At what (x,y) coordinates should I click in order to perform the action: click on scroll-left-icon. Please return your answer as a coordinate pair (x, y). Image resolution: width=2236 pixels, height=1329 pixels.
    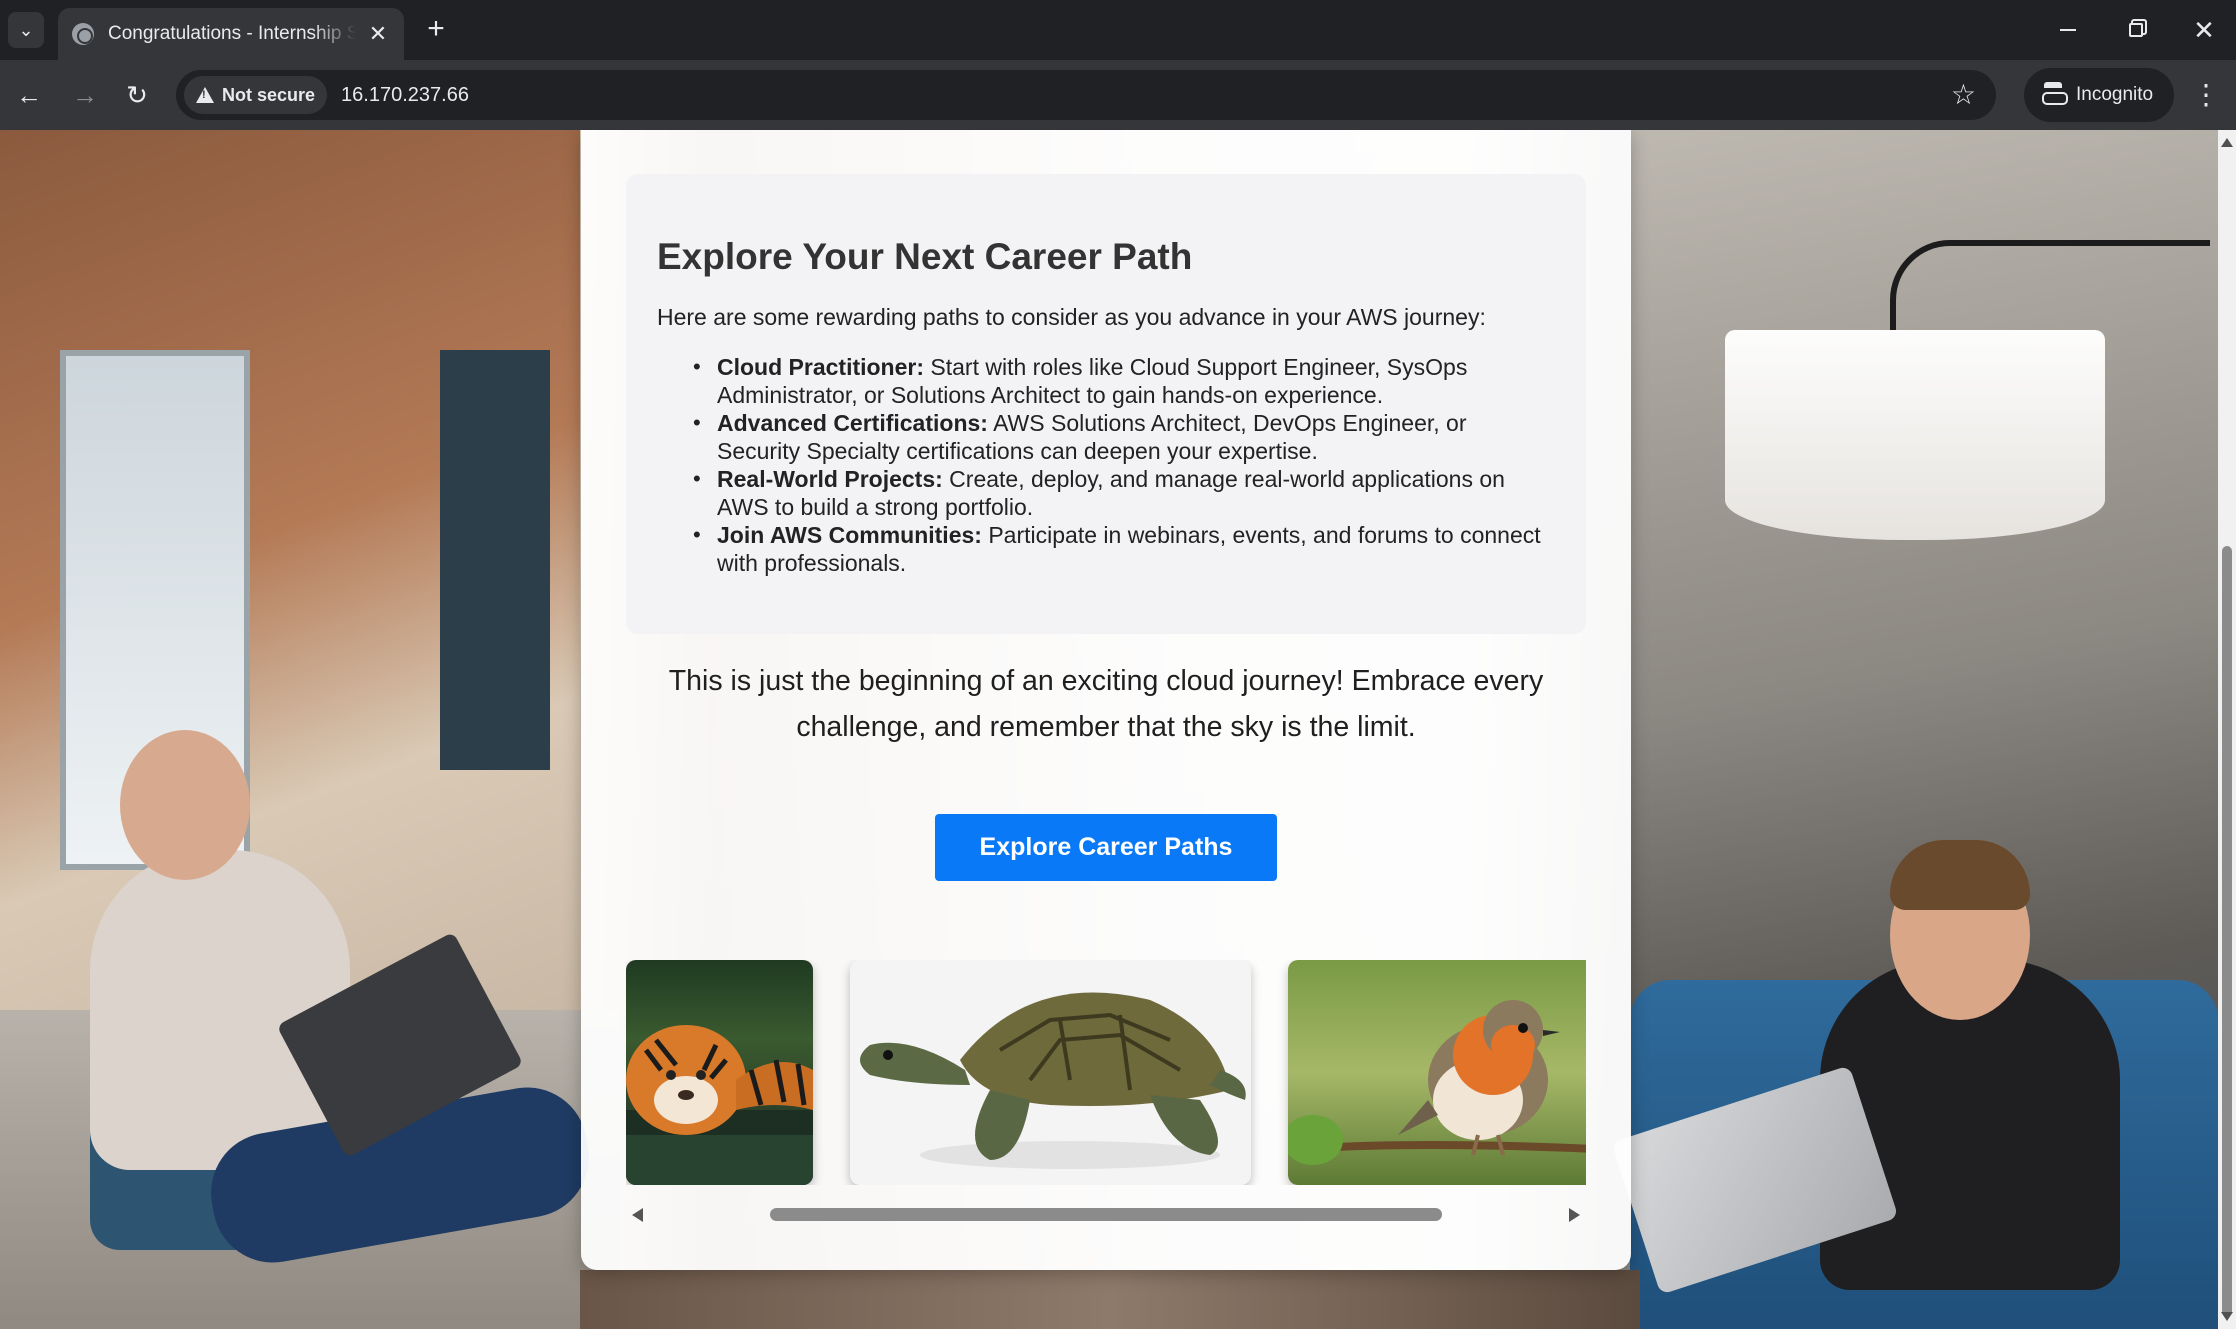
    Looking at the image, I should click on (637, 1215).